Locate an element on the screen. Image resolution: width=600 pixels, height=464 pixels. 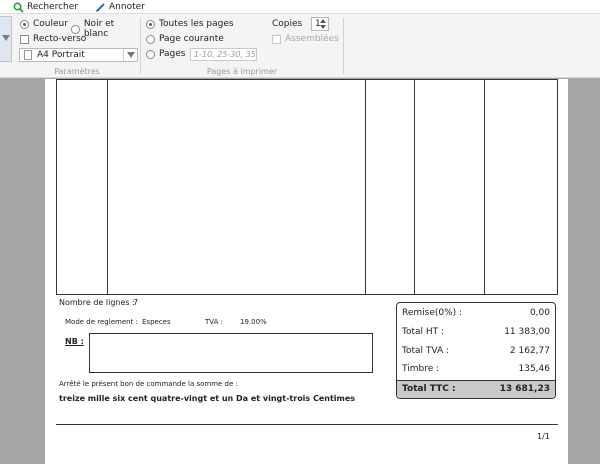
current-page-radio is located at coordinates (150, 39).